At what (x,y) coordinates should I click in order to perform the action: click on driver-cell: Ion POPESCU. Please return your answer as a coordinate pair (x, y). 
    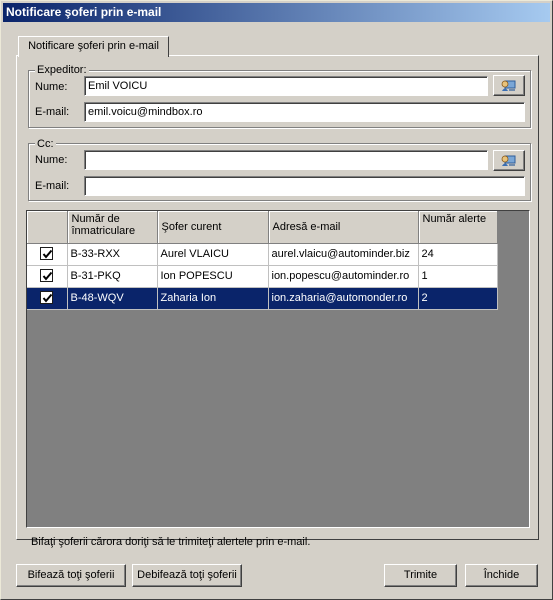
    Looking at the image, I should click on (213, 276).